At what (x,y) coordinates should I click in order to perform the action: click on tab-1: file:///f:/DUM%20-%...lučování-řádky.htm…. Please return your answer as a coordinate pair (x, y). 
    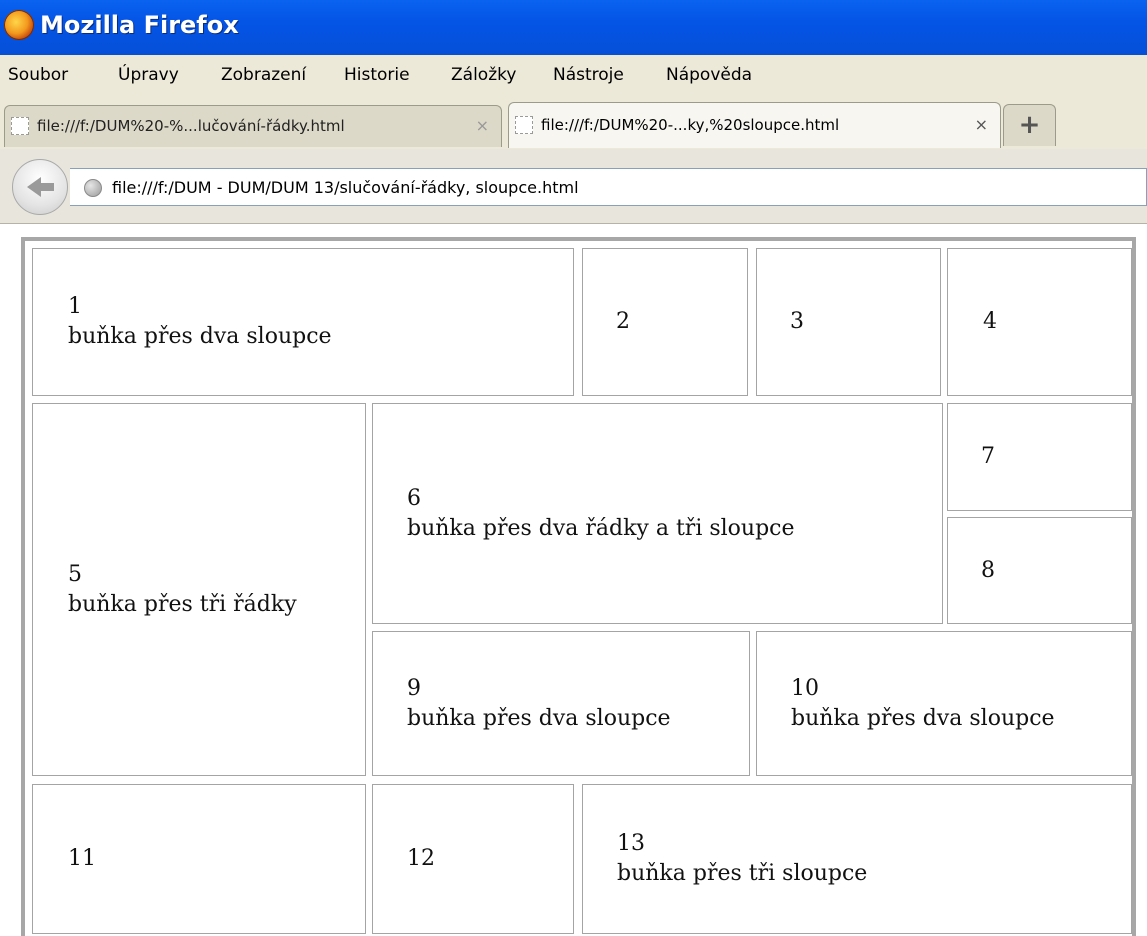
    Looking at the image, I should click on (253, 126).